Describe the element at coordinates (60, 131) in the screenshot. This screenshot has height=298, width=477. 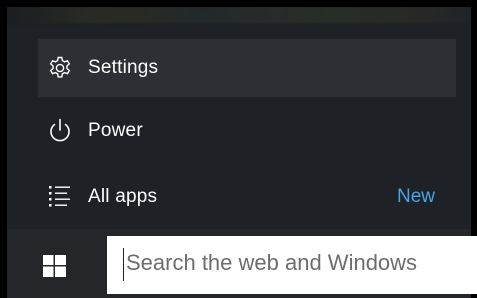
I see `power-icon` at that location.